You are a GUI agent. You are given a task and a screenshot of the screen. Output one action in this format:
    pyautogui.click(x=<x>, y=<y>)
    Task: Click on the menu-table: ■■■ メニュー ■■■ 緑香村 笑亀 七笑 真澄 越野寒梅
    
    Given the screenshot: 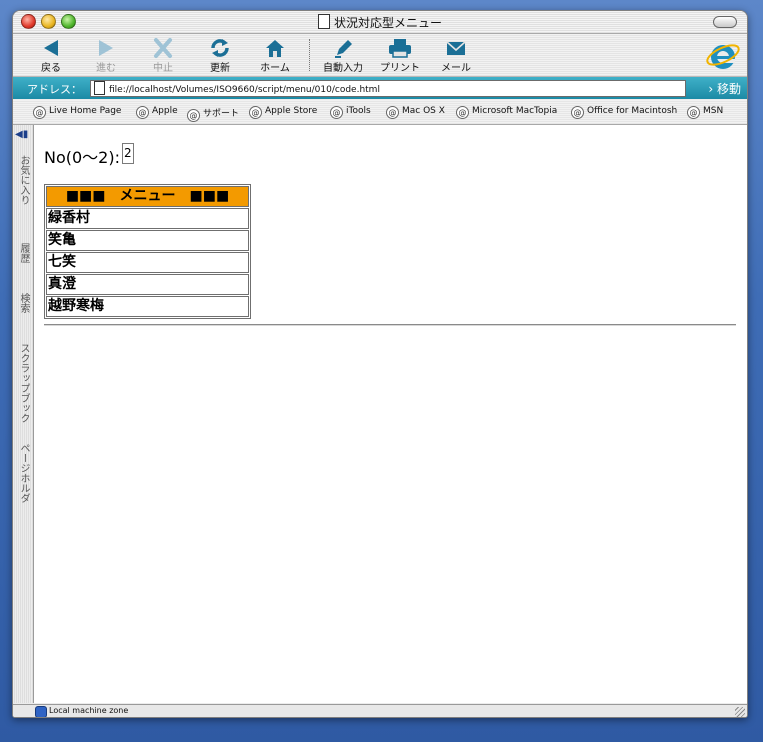 What is the action you would take?
    pyautogui.click(x=147, y=251)
    